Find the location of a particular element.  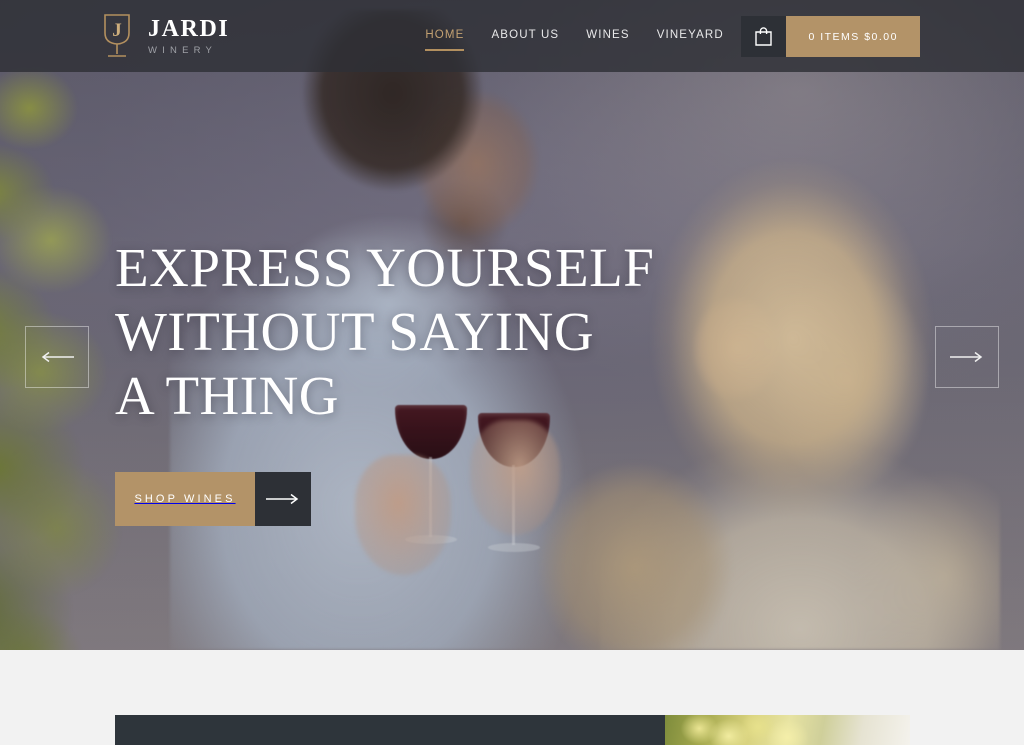

shopping-bag-icon is located at coordinates (764, 36).